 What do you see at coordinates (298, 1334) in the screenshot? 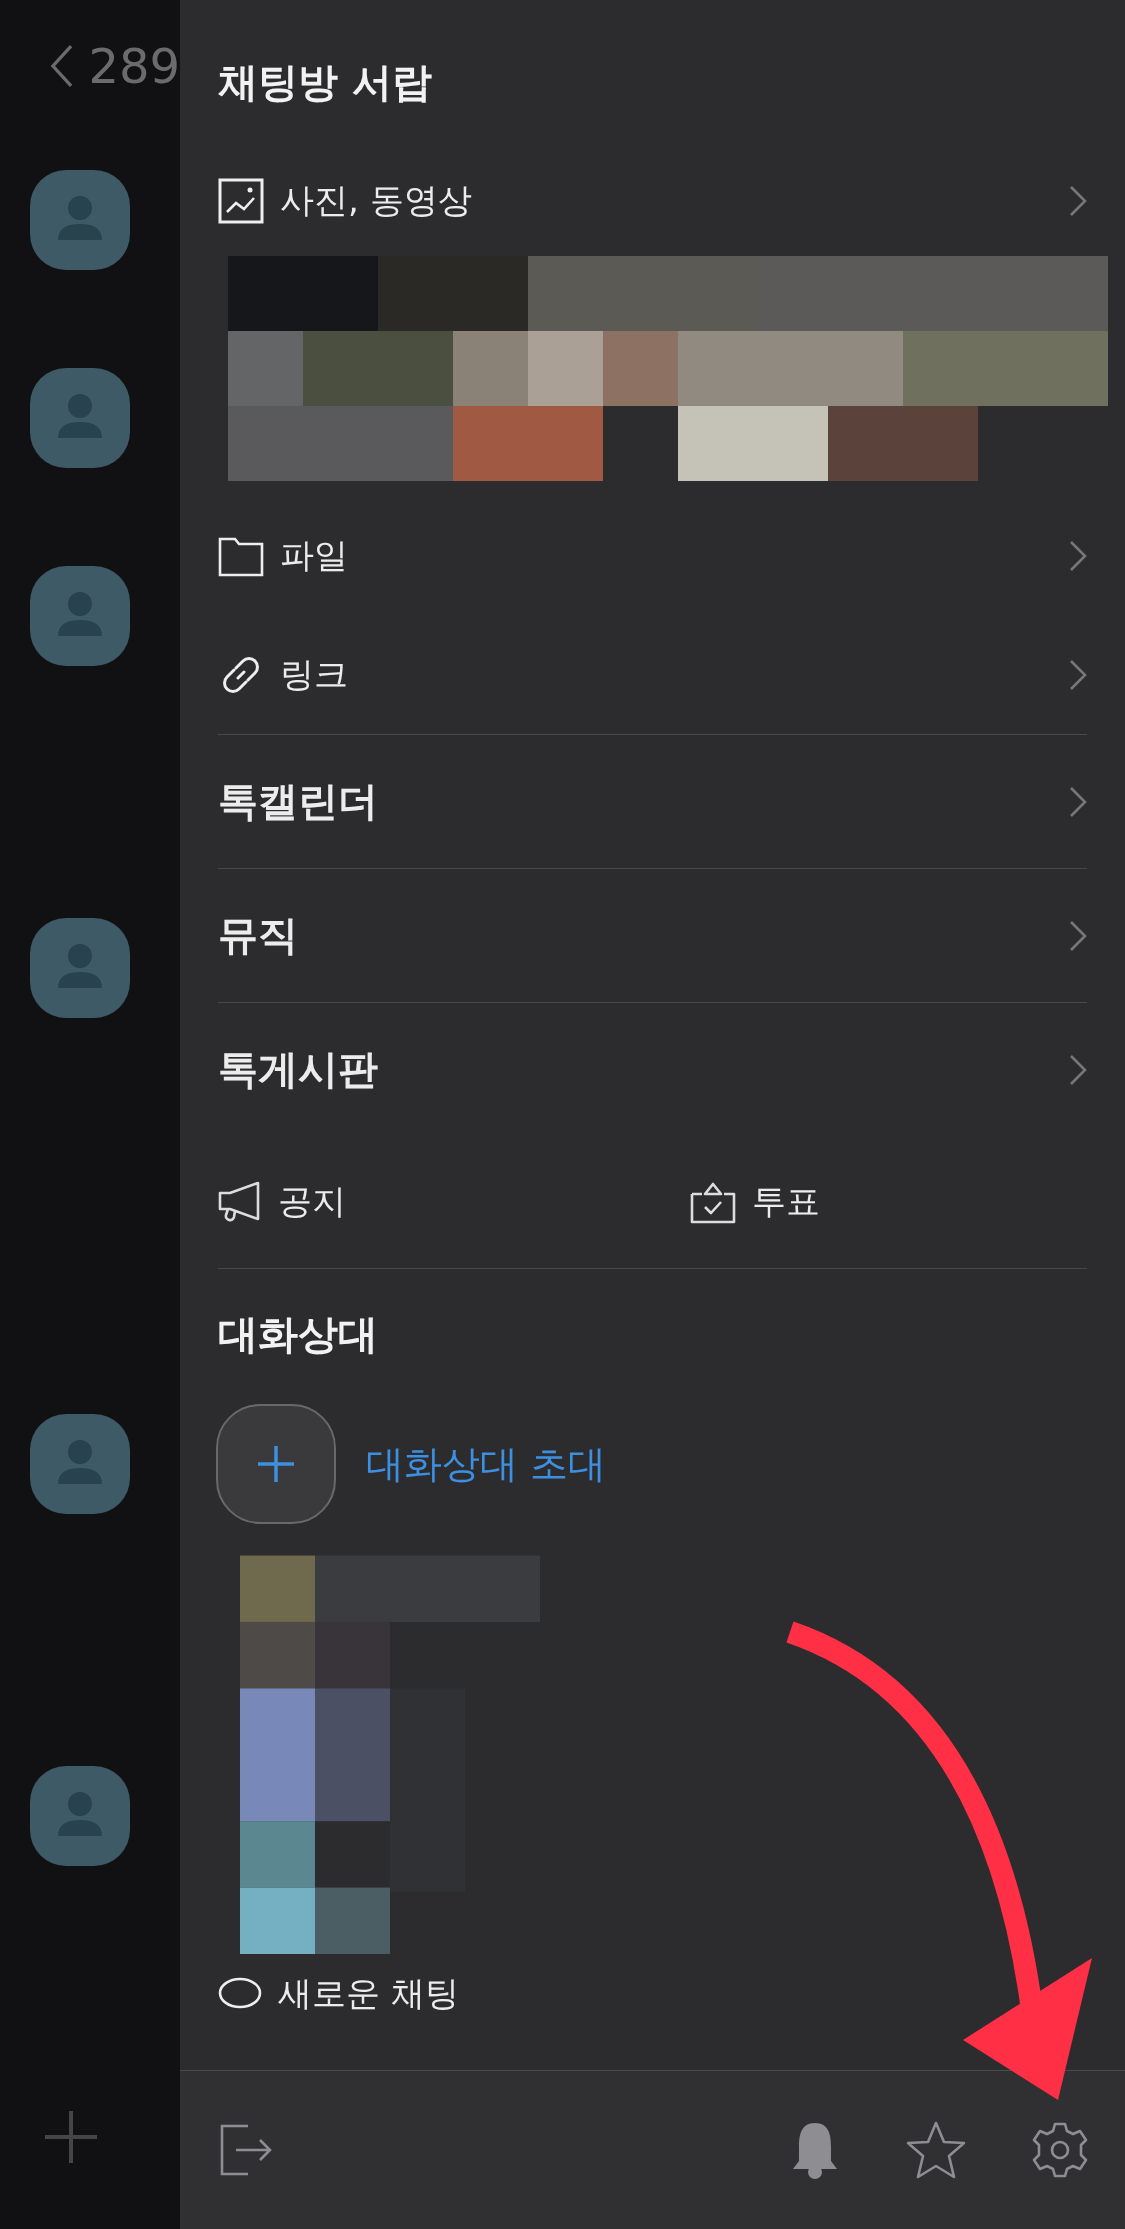
I see `section-title: 대화상대` at bounding box center [298, 1334].